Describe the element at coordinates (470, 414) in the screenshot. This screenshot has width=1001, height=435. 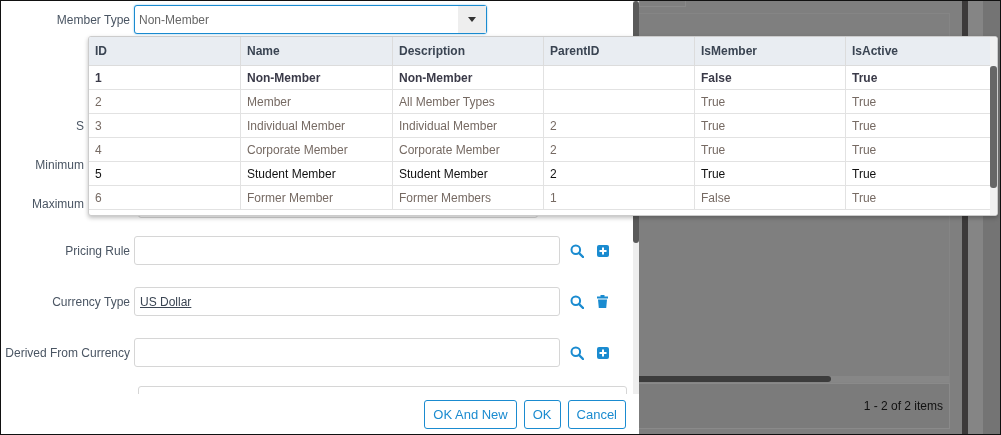
I see `dialog-button: OK And New` at that location.